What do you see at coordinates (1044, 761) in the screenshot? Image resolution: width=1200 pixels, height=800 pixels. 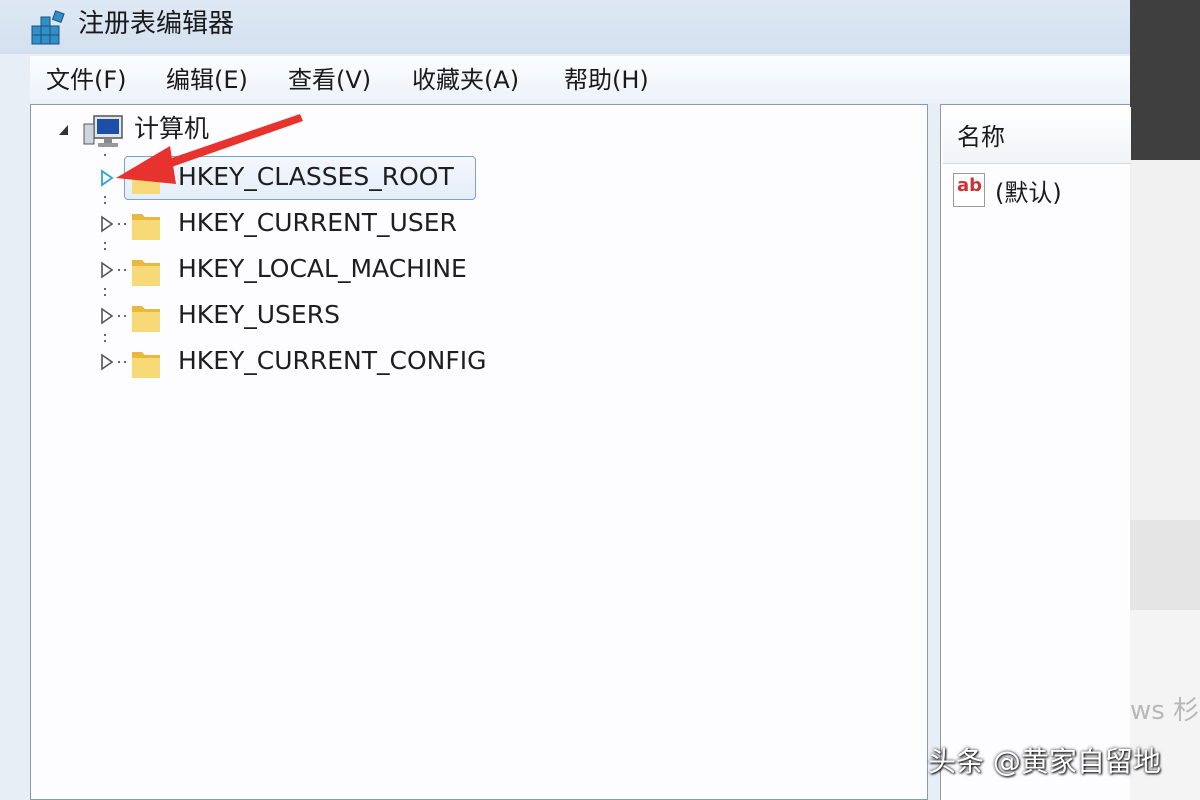 I see `watermark-text: 头条 @黄家自留地` at bounding box center [1044, 761].